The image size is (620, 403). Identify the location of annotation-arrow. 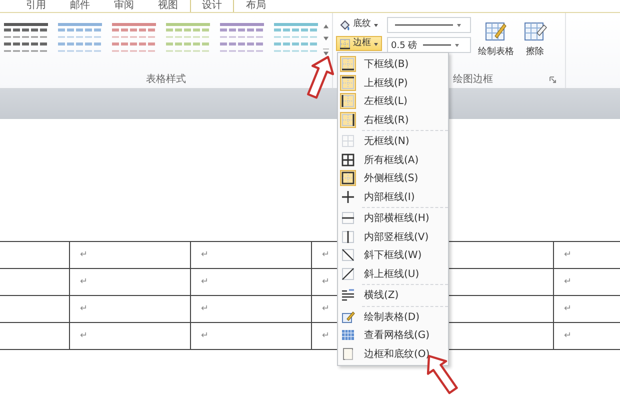
(320, 77).